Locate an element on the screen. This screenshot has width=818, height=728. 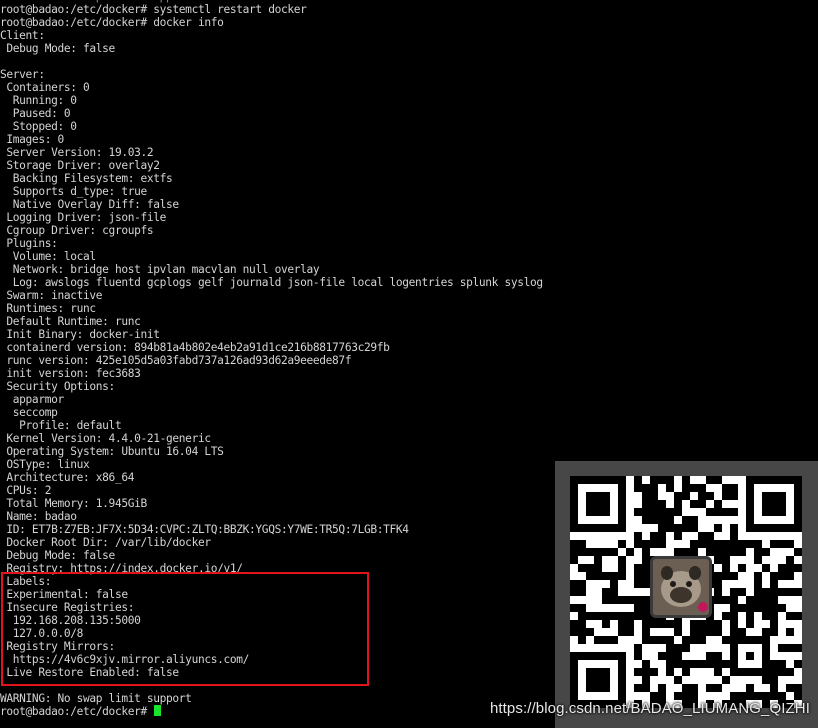
terminal-line: Plugins: is located at coordinates (29, 243).